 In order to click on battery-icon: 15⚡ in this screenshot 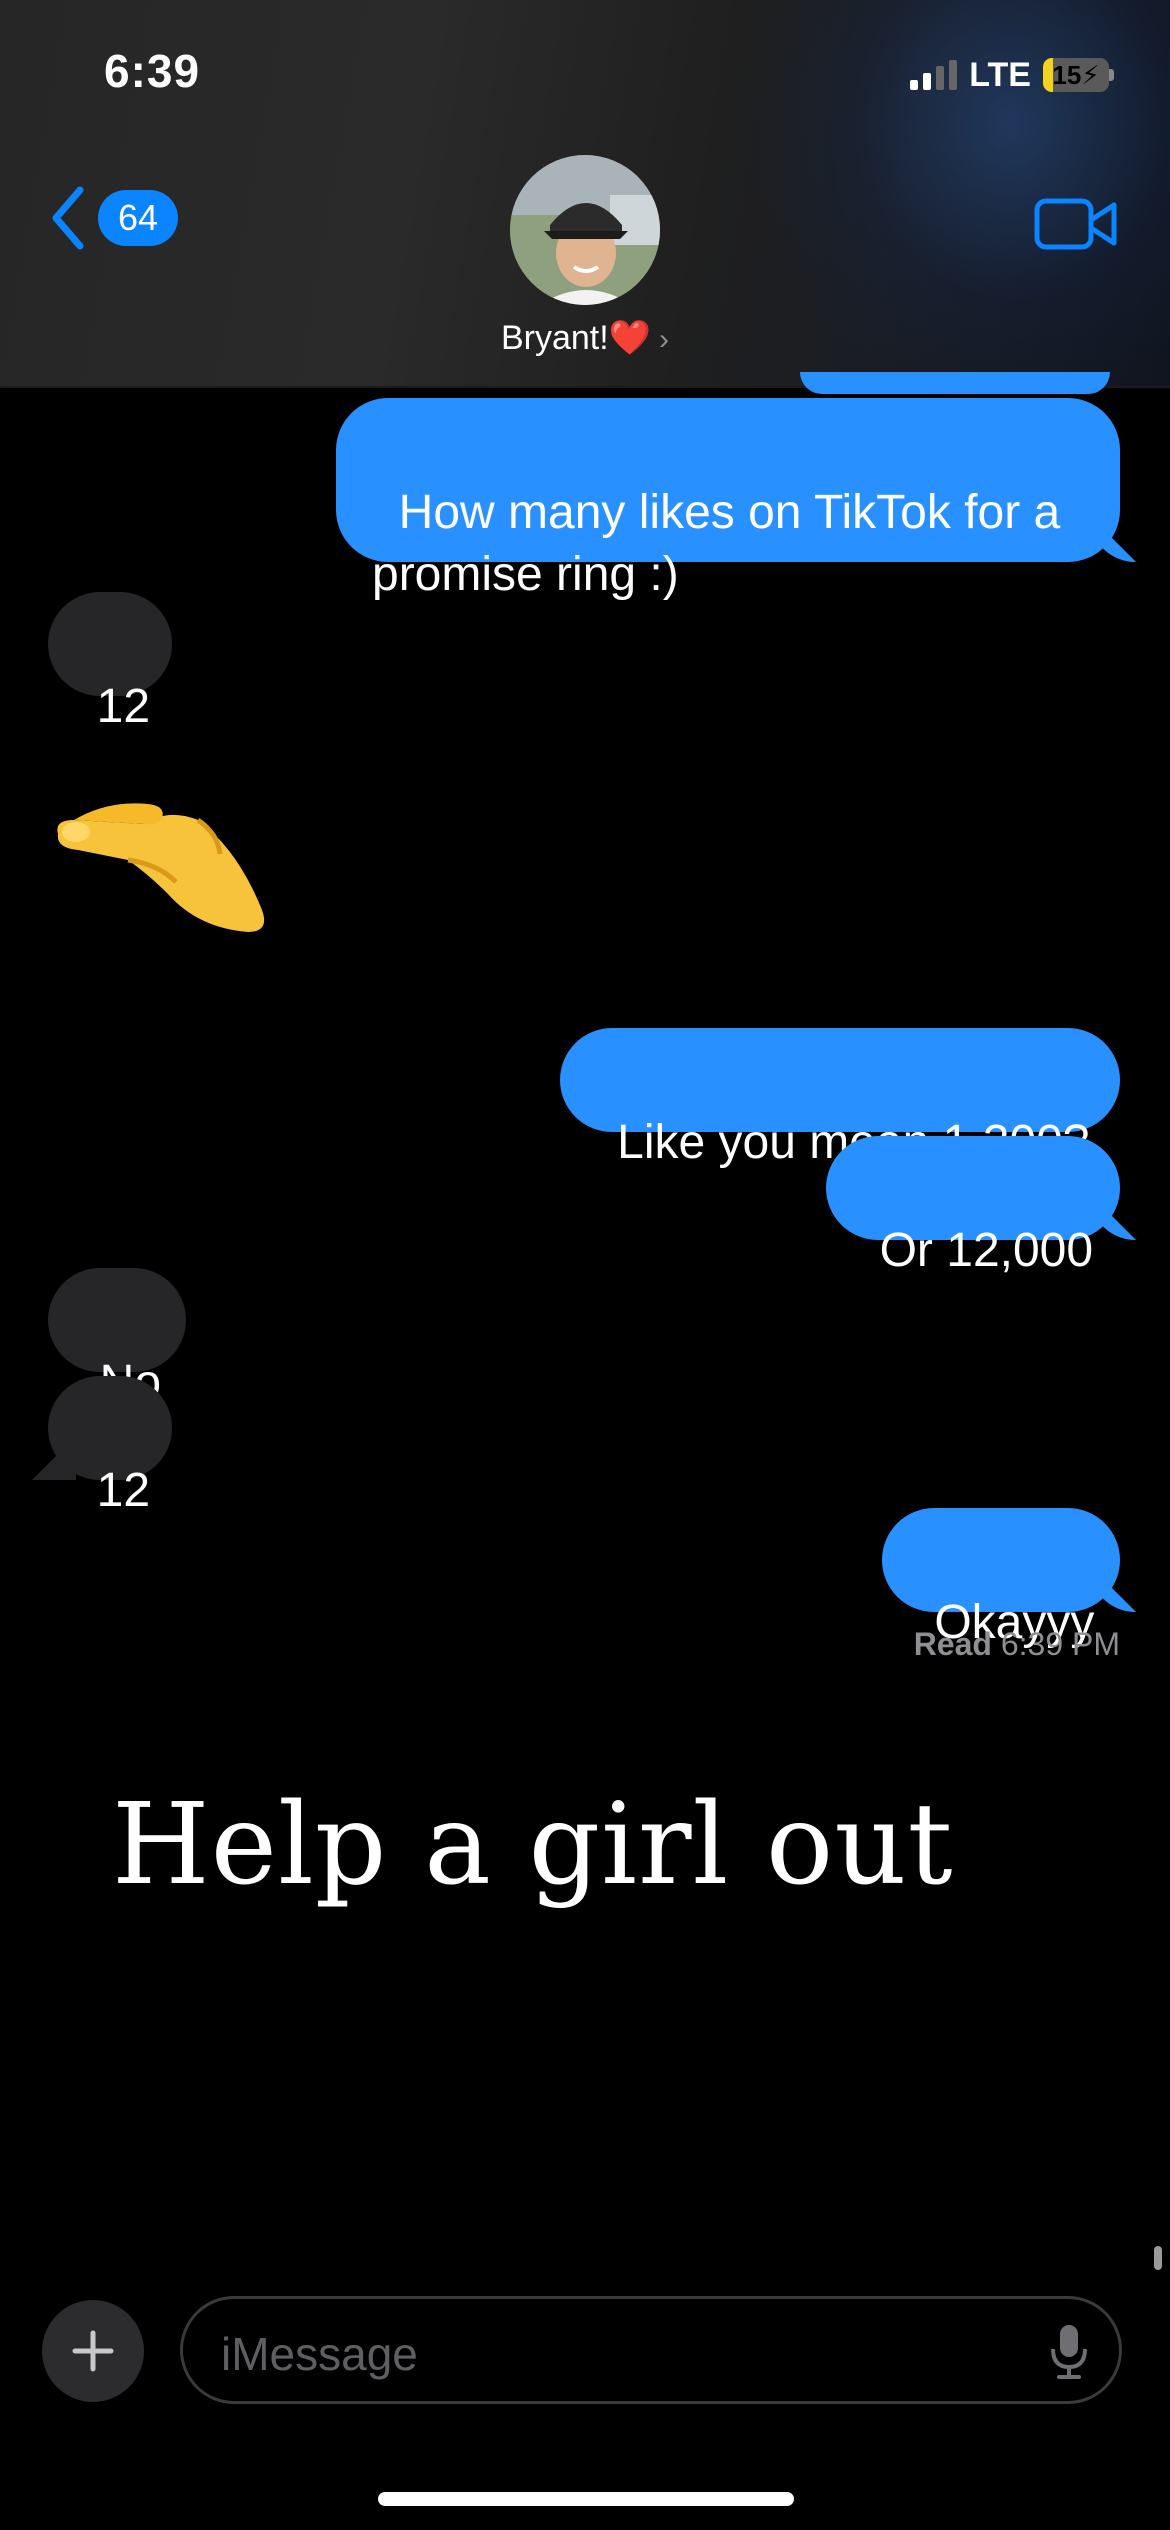, I will do `click(1076, 75)`.